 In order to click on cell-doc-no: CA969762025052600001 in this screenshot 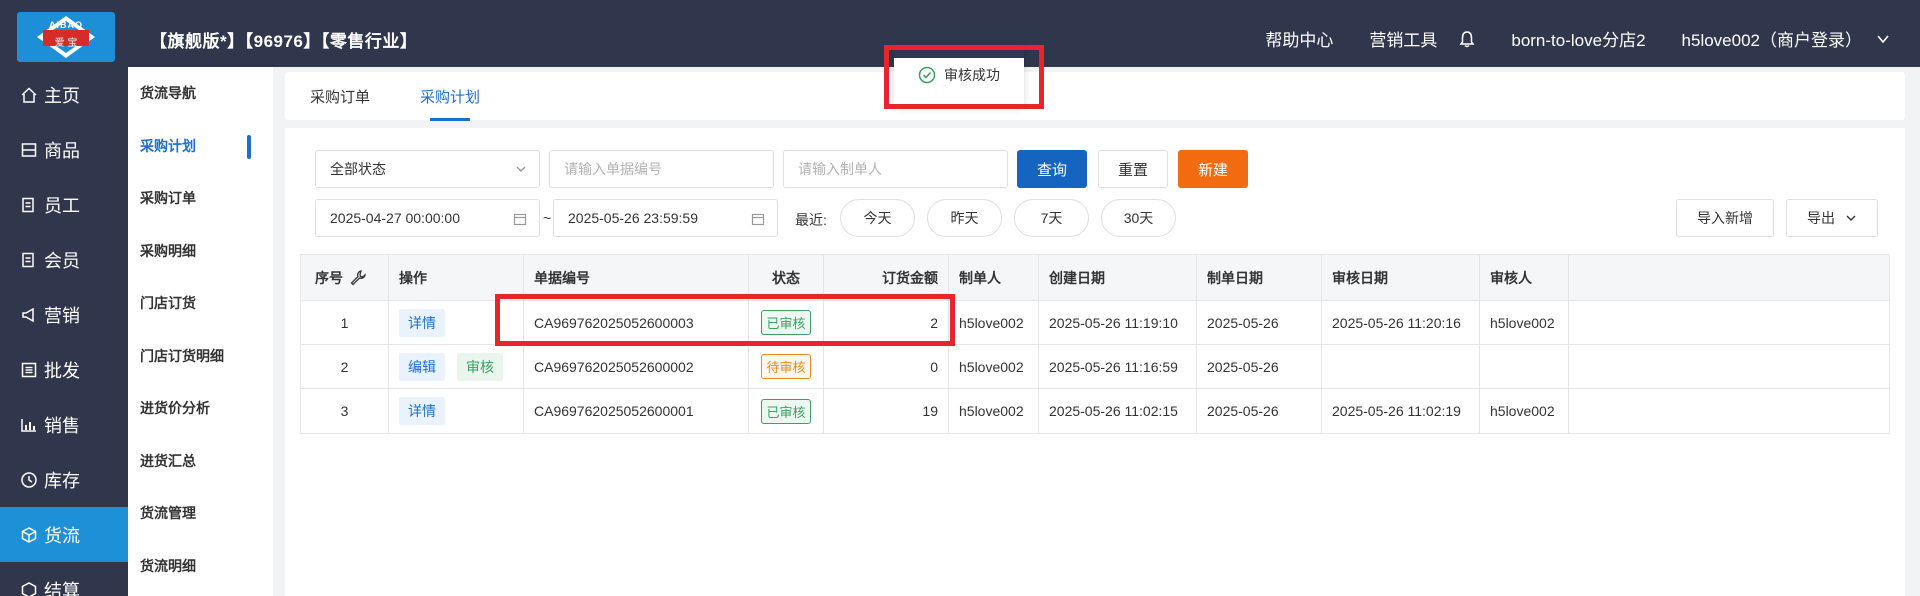, I will do `click(636, 411)`.